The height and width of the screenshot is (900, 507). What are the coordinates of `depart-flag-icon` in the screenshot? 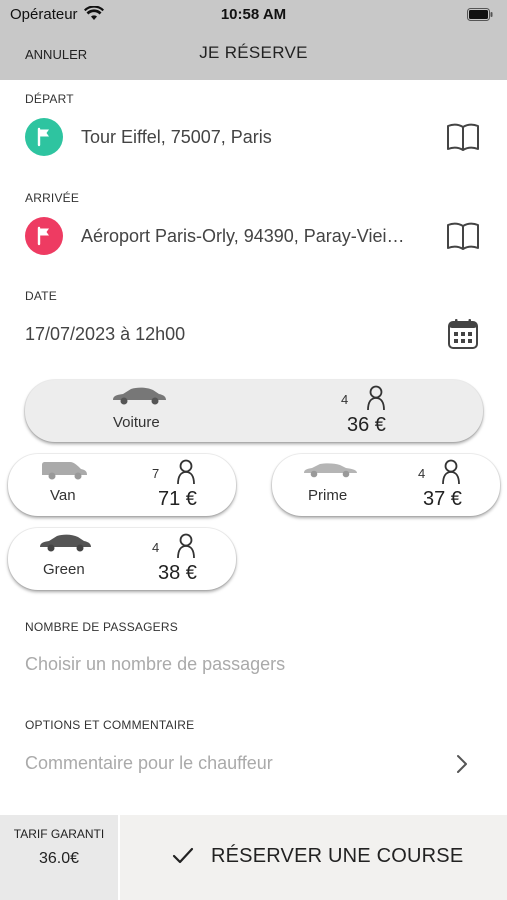 It's located at (44, 137).